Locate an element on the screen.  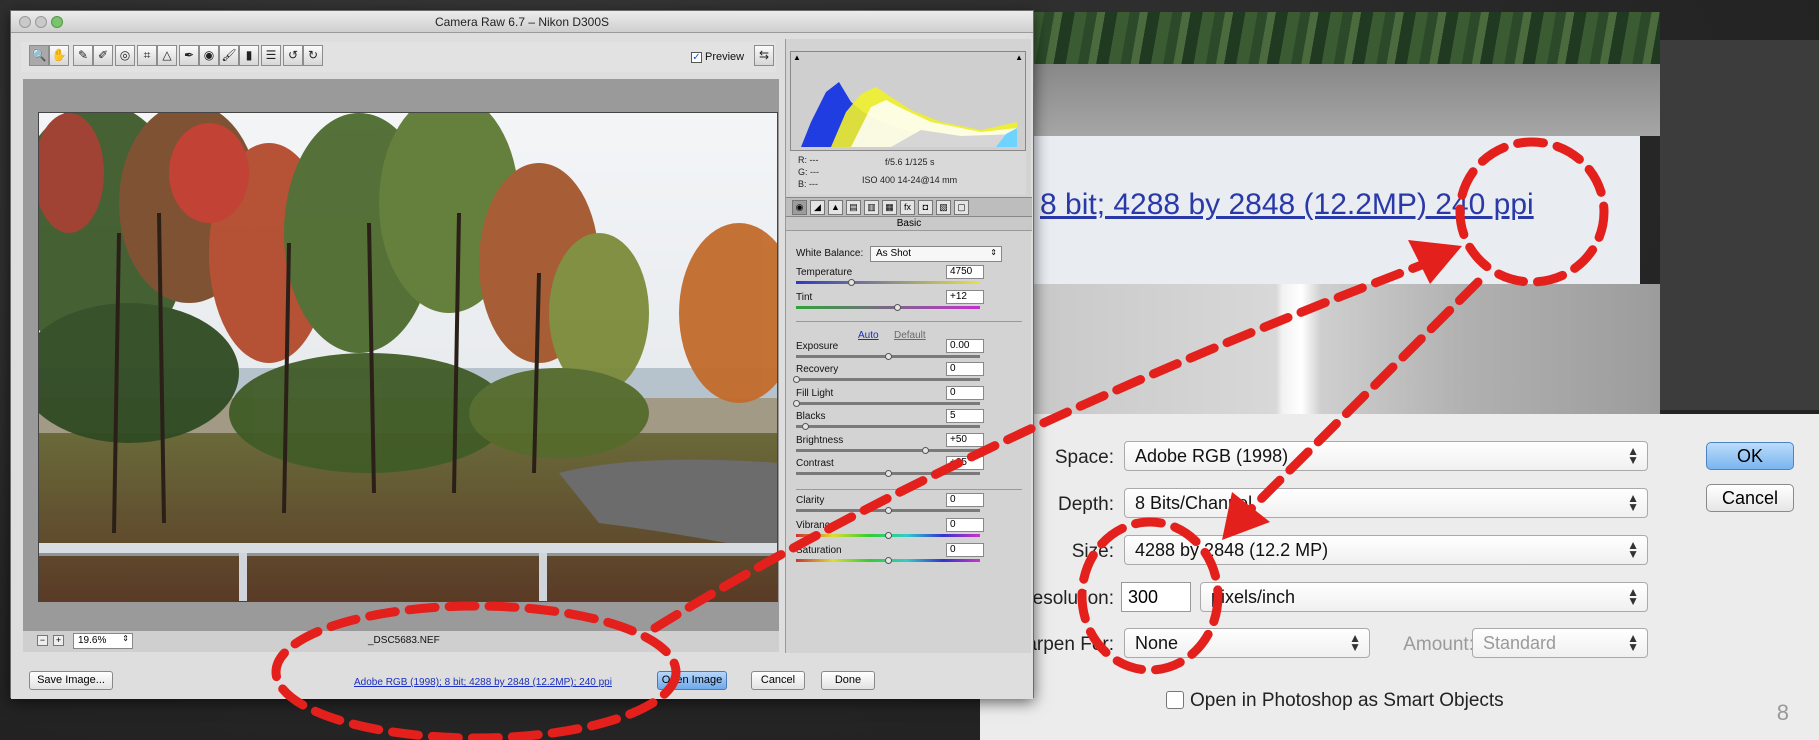
rotate-left-icon: ↺ is located at coordinates (293, 55).